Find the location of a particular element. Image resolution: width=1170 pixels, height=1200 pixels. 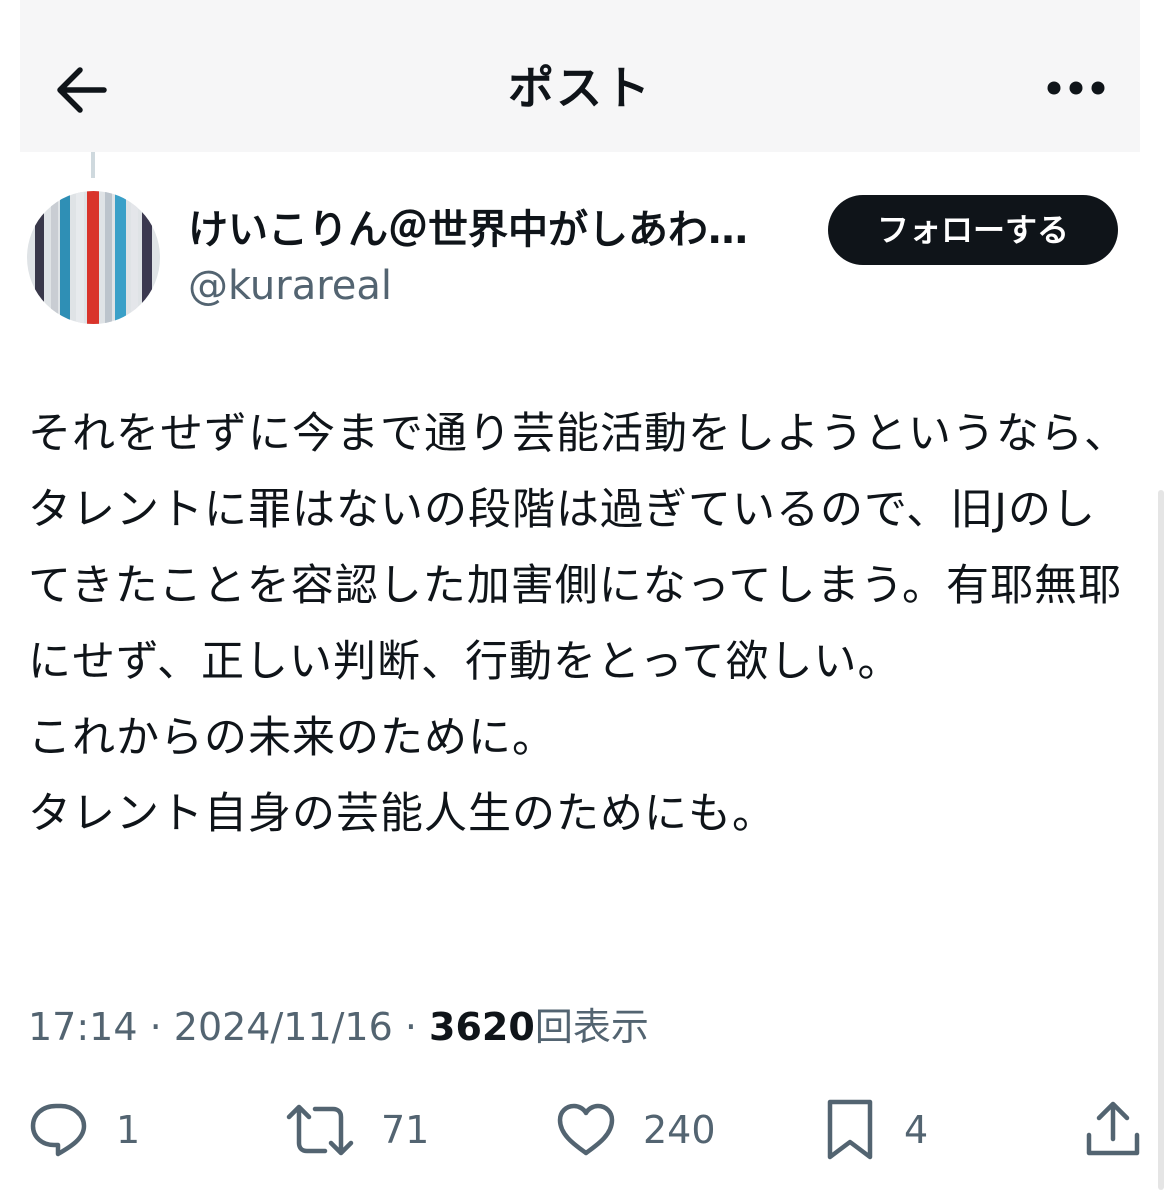

bookmark-count: 4 is located at coordinates (916, 1130).